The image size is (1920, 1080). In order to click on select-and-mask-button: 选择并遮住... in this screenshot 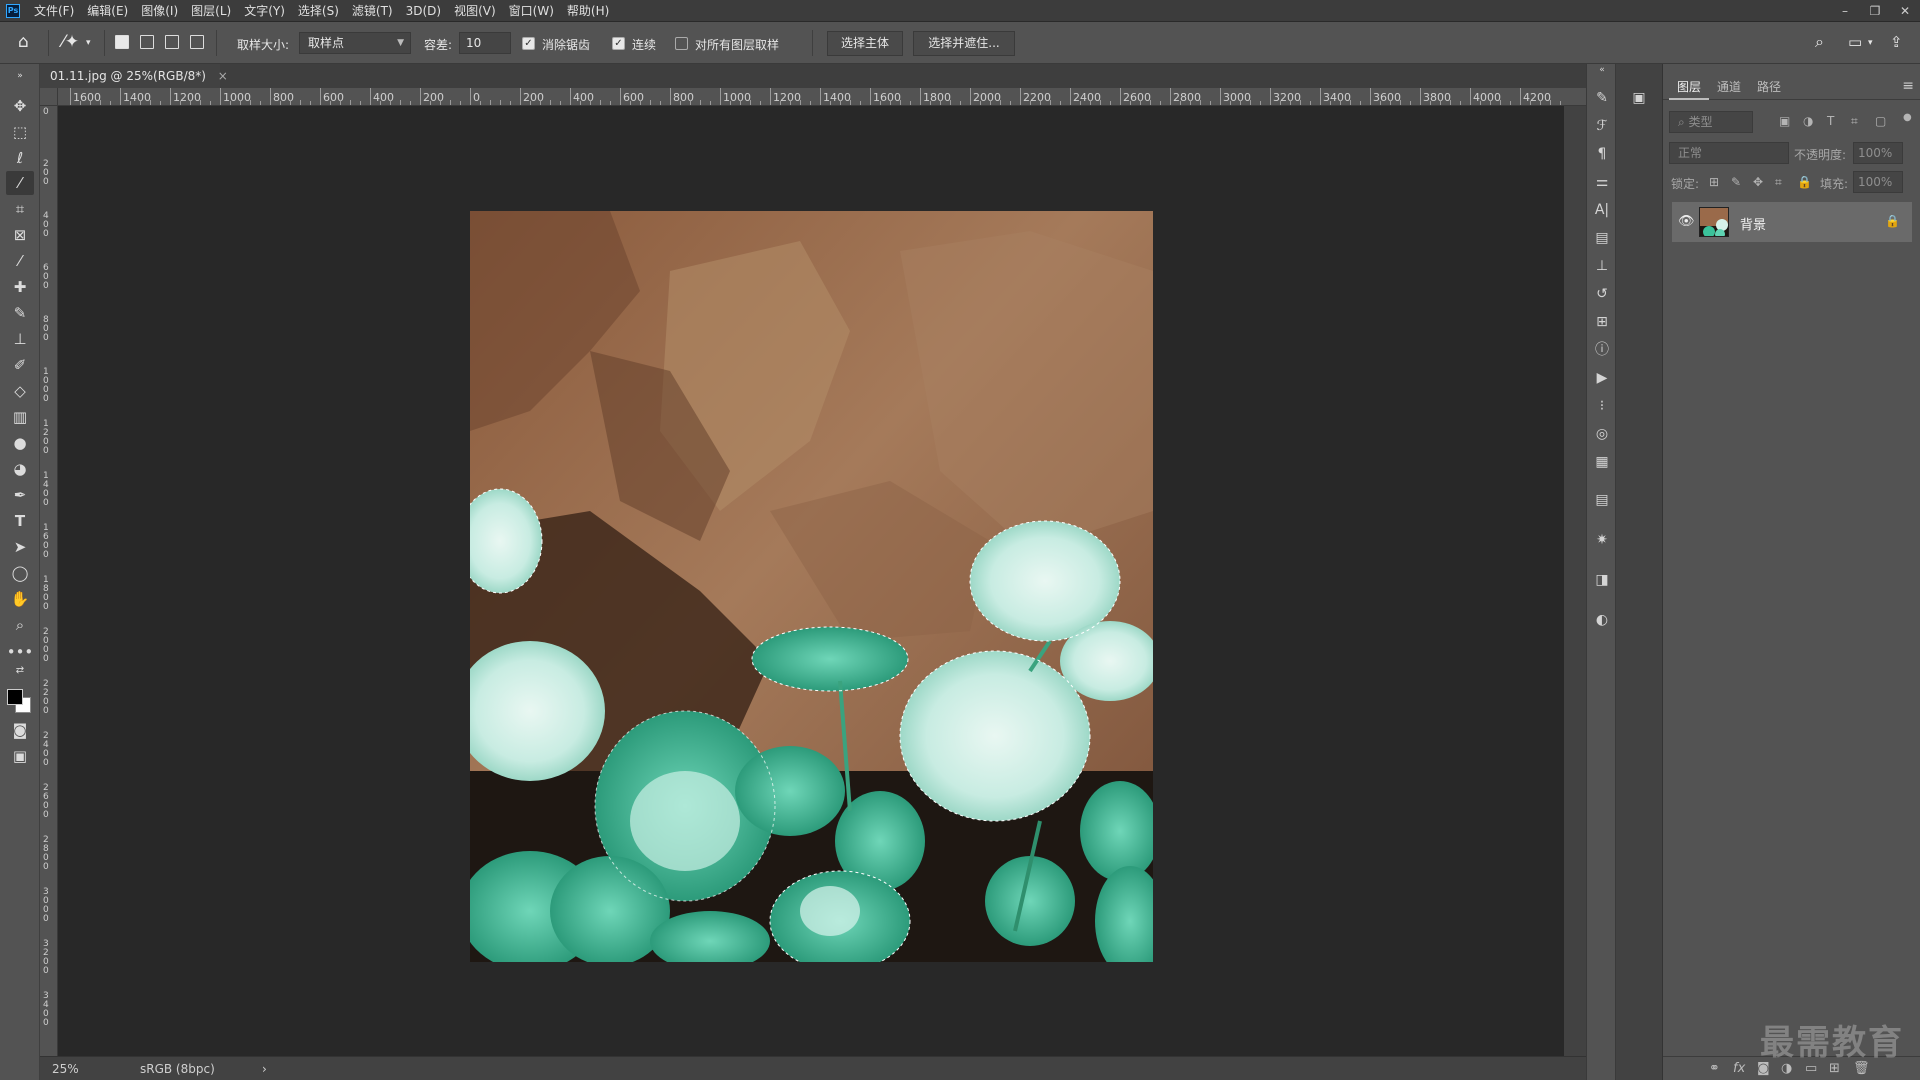, I will do `click(964, 43)`.